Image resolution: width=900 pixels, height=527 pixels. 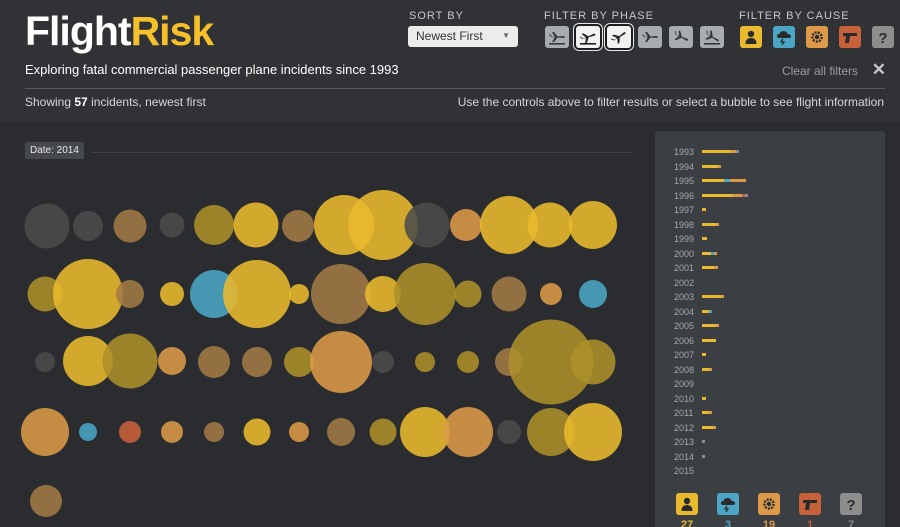 What do you see at coordinates (769, 523) in the screenshot?
I see `cause-count: 19` at bounding box center [769, 523].